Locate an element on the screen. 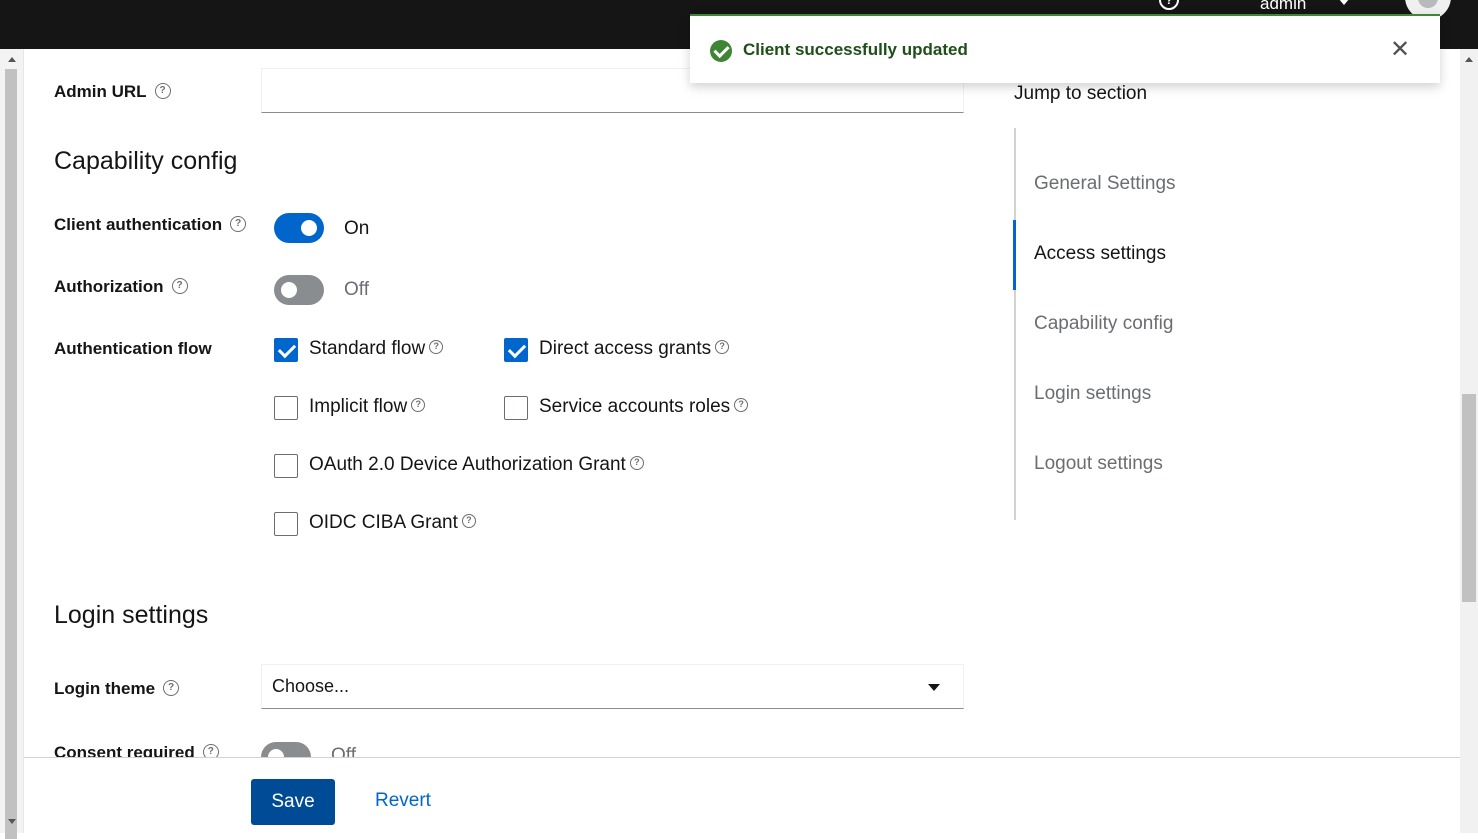 The image size is (1478, 839). left-scrollbar is located at coordinates (12, 444).